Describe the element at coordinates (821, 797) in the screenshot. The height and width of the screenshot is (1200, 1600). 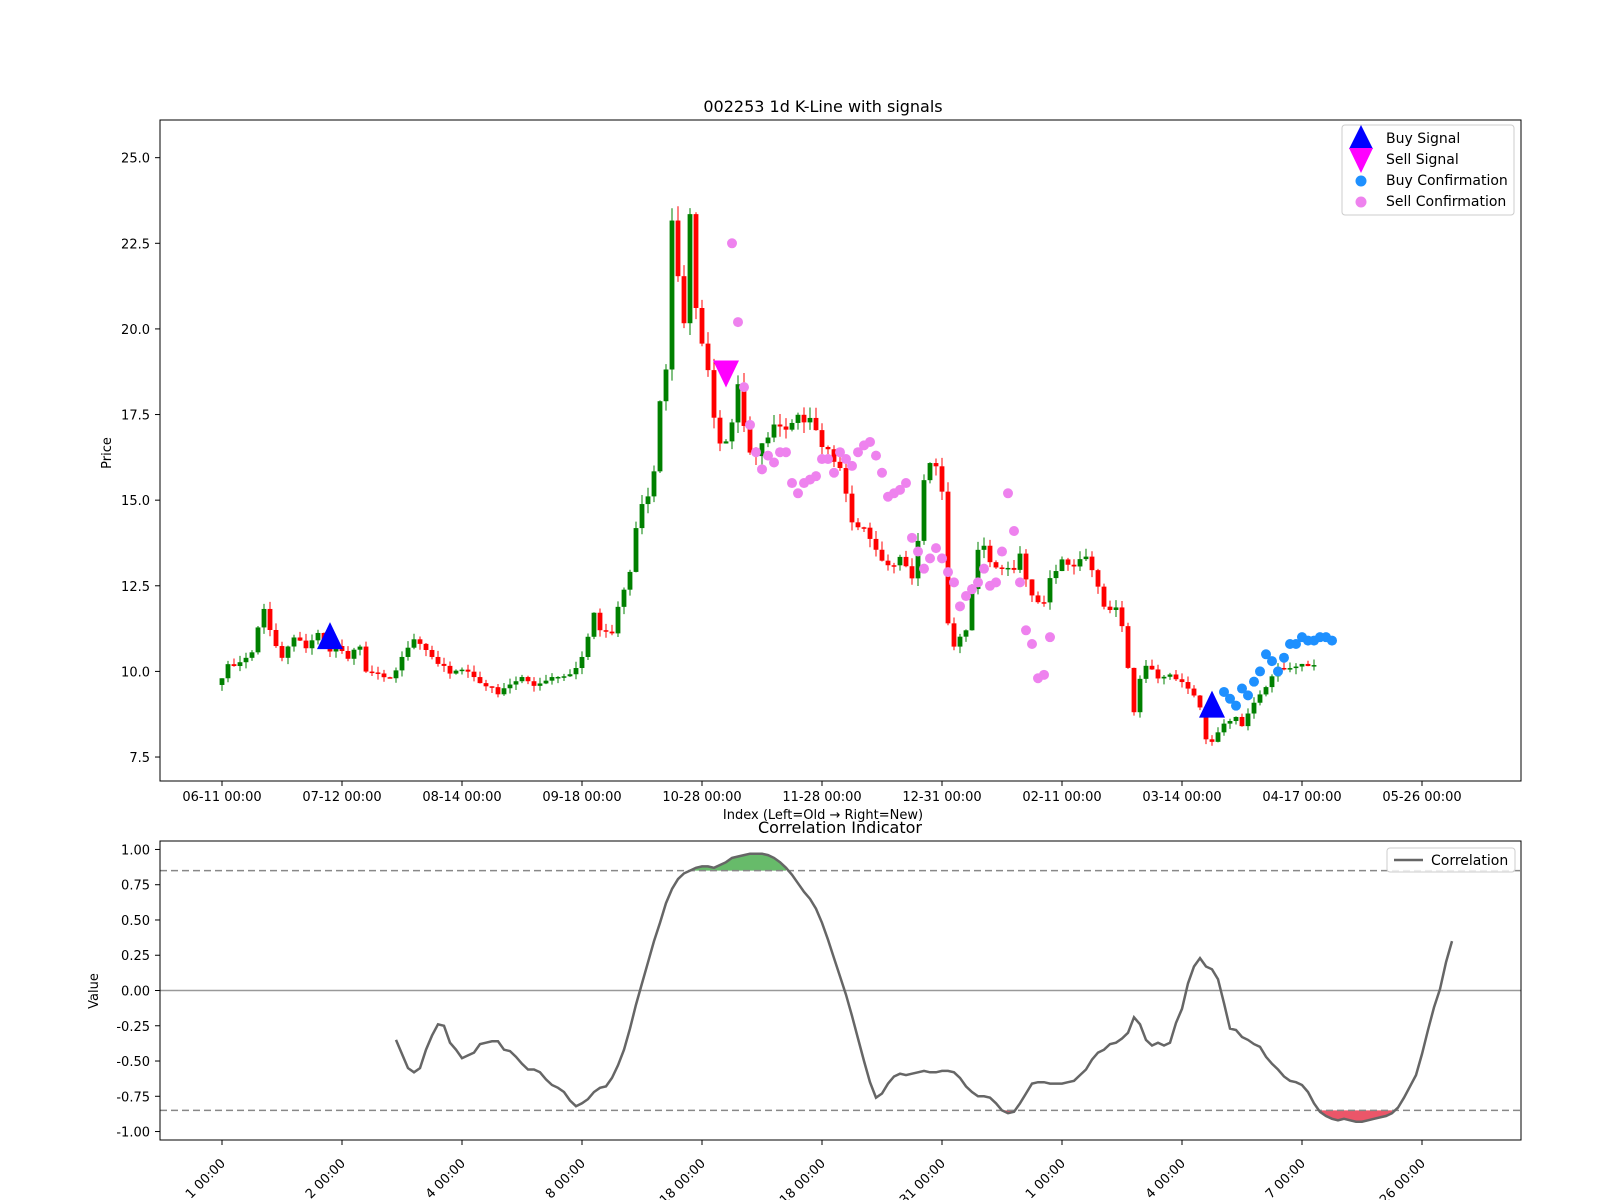
I see `kline-x-tick-label: 11-28 00:00` at that location.